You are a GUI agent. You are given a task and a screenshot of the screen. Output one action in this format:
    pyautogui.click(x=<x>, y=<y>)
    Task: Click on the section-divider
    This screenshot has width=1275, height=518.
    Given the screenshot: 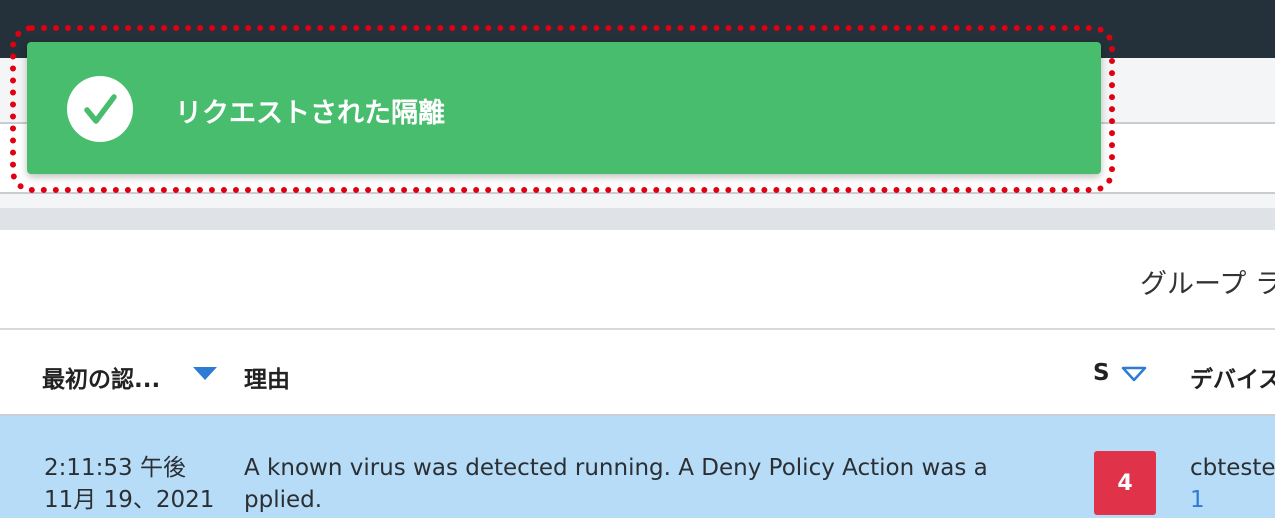 What is the action you would take?
    pyautogui.click(x=637, y=219)
    